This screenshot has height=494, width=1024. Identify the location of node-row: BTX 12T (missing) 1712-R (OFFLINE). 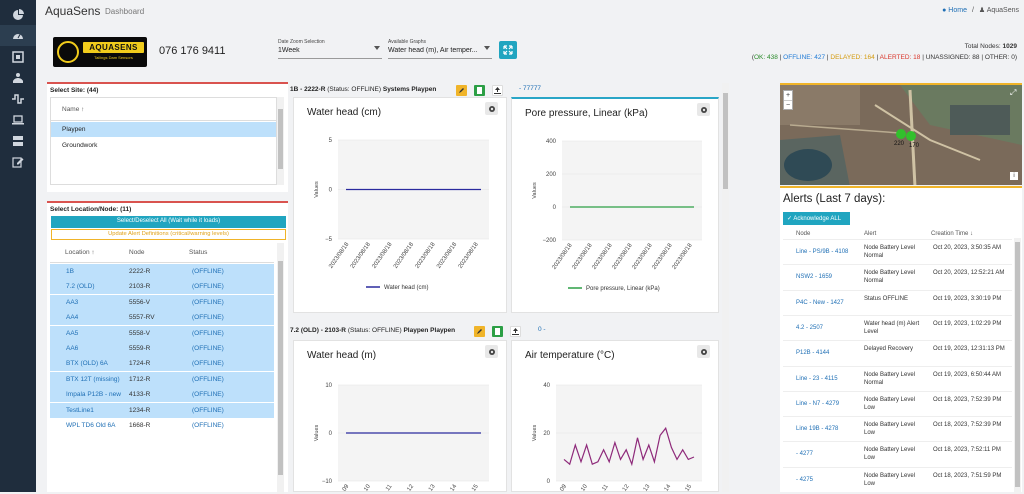
(162, 379).